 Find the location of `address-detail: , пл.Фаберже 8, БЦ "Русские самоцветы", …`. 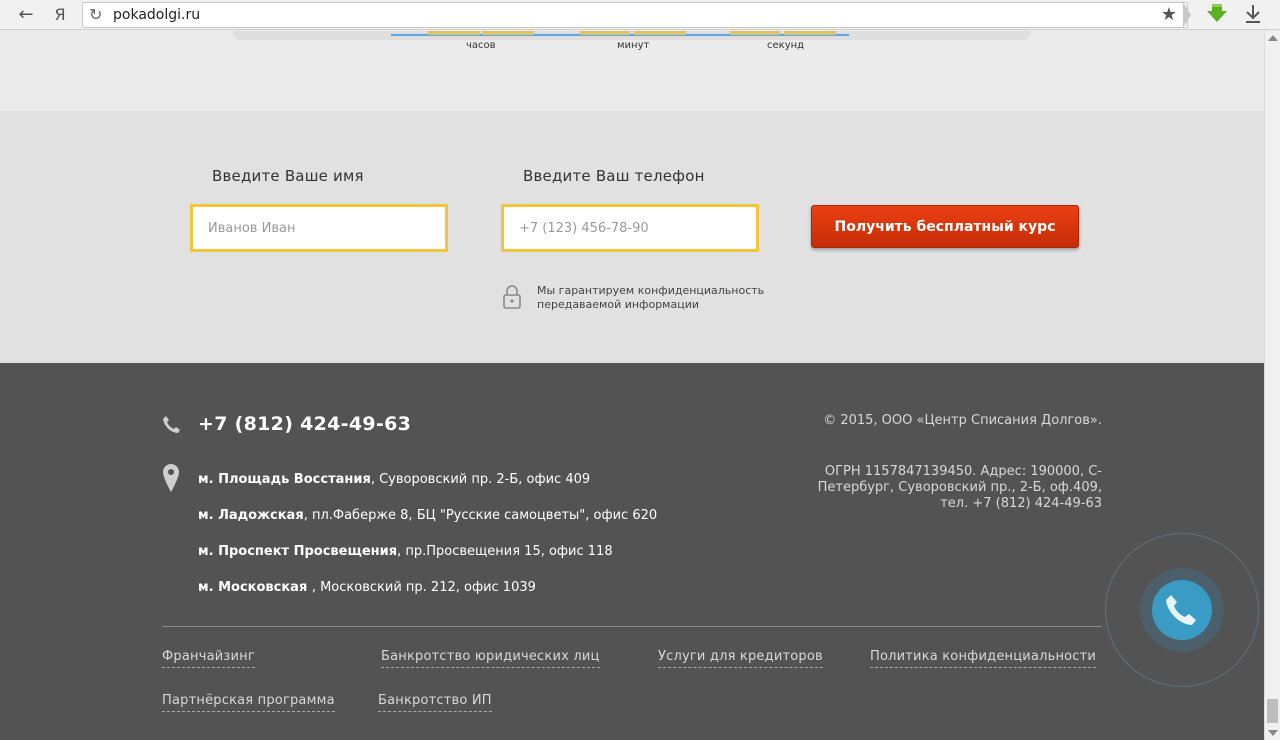

address-detail: , пл.Фаберже 8, БЦ "Русские самоцветы", … is located at coordinates (480, 515).